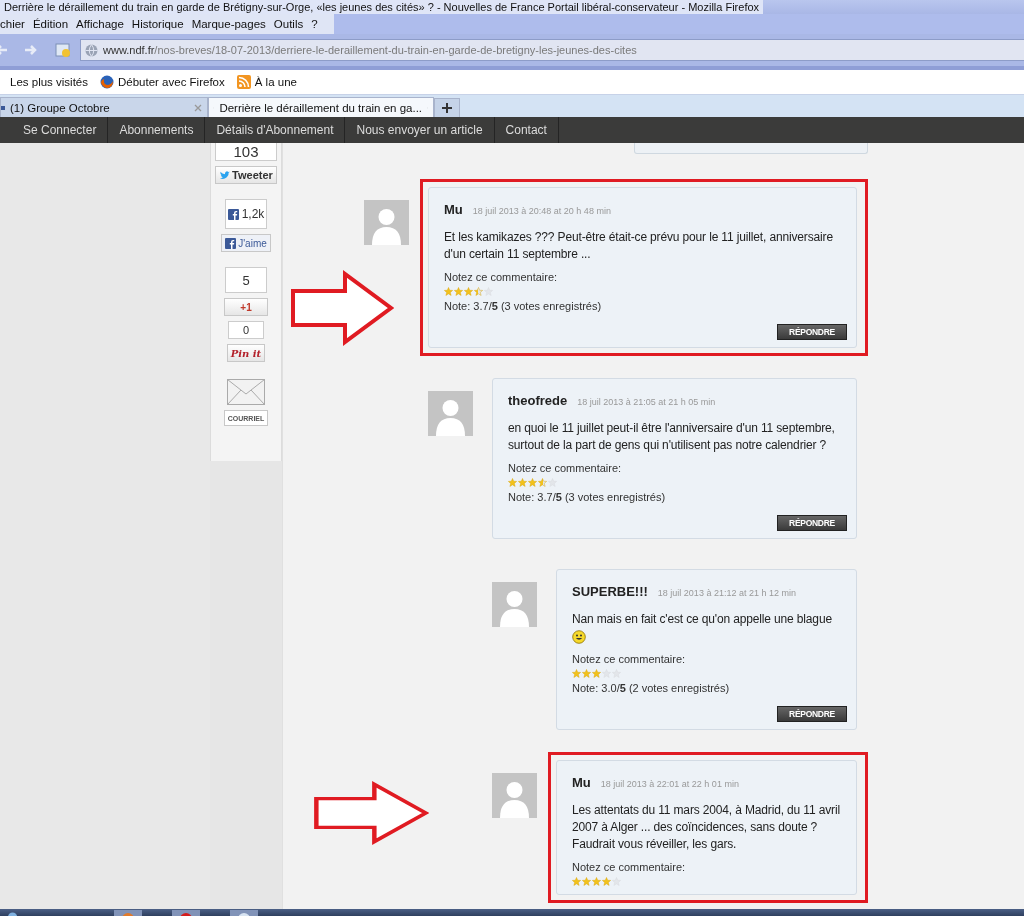 Image resolution: width=1024 pixels, height=916 pixels. What do you see at coordinates (651, 688) in the screenshot?
I see `rating-note: Note: 3.0/5 (2 votes enregistrés)` at bounding box center [651, 688].